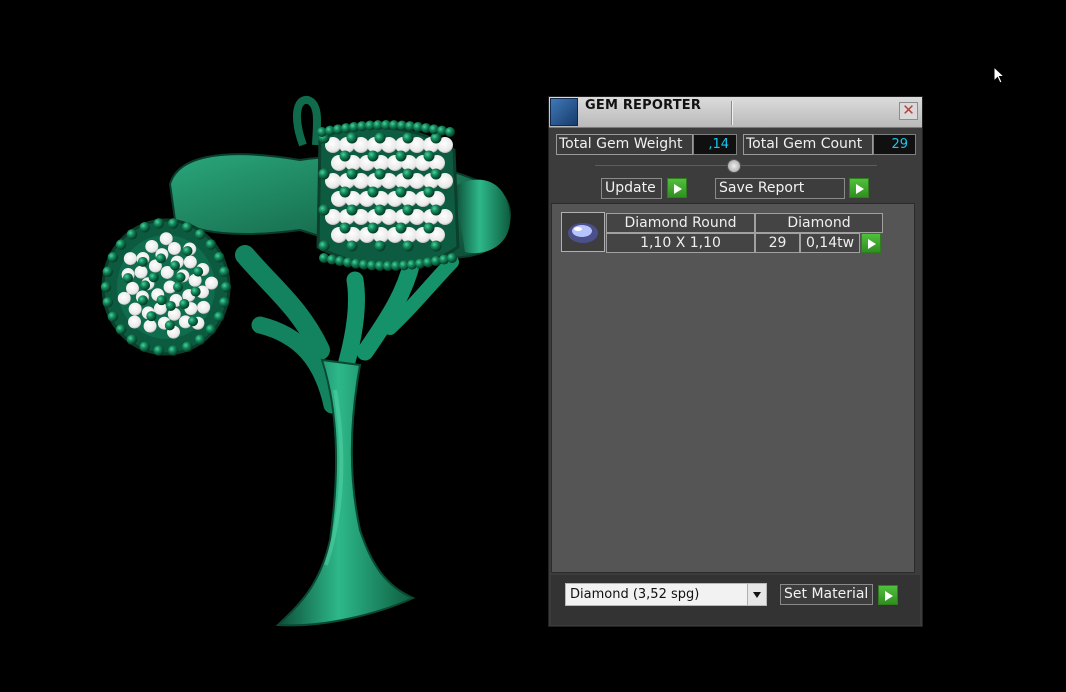 This screenshot has height=692, width=1066. I want to click on close-icon: ✕, so click(908, 111).